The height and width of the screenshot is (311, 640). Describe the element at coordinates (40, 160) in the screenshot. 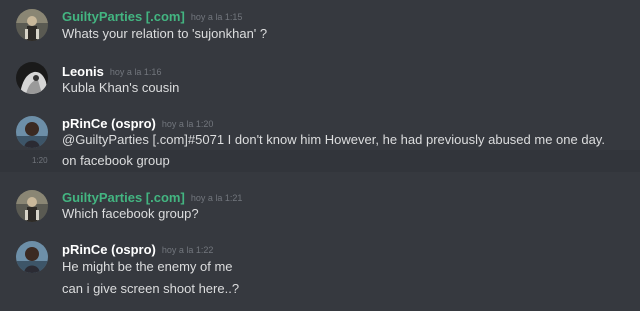

I see `hover-timestamp: 1:20` at that location.